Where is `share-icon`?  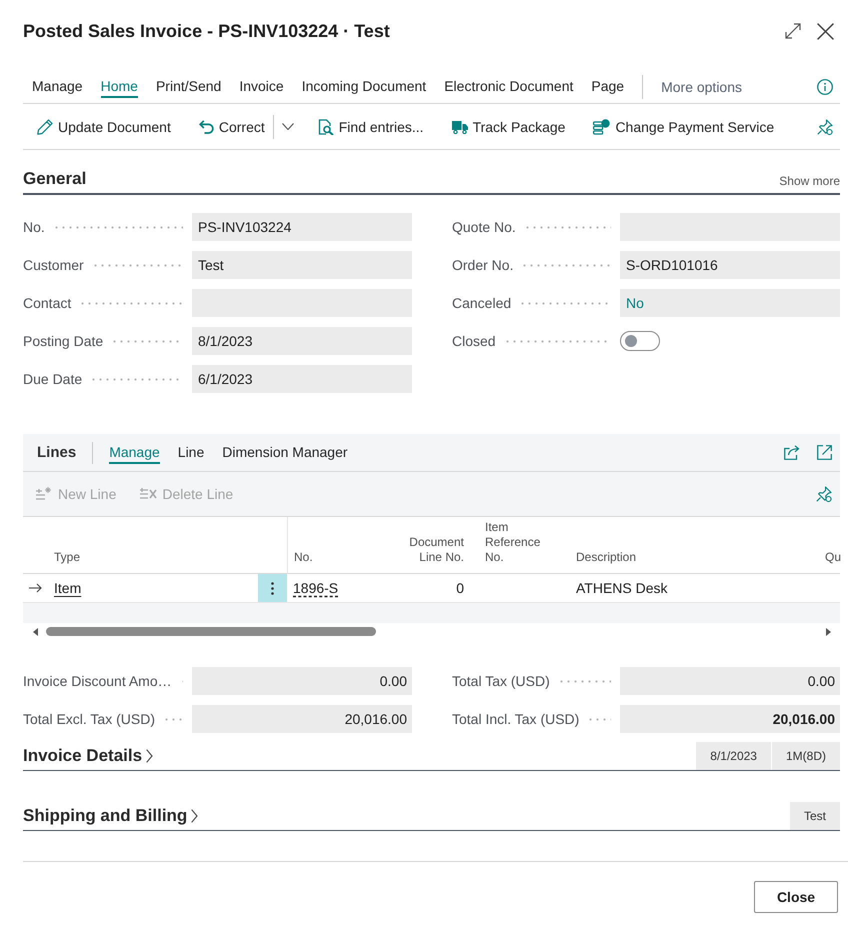 share-icon is located at coordinates (792, 452).